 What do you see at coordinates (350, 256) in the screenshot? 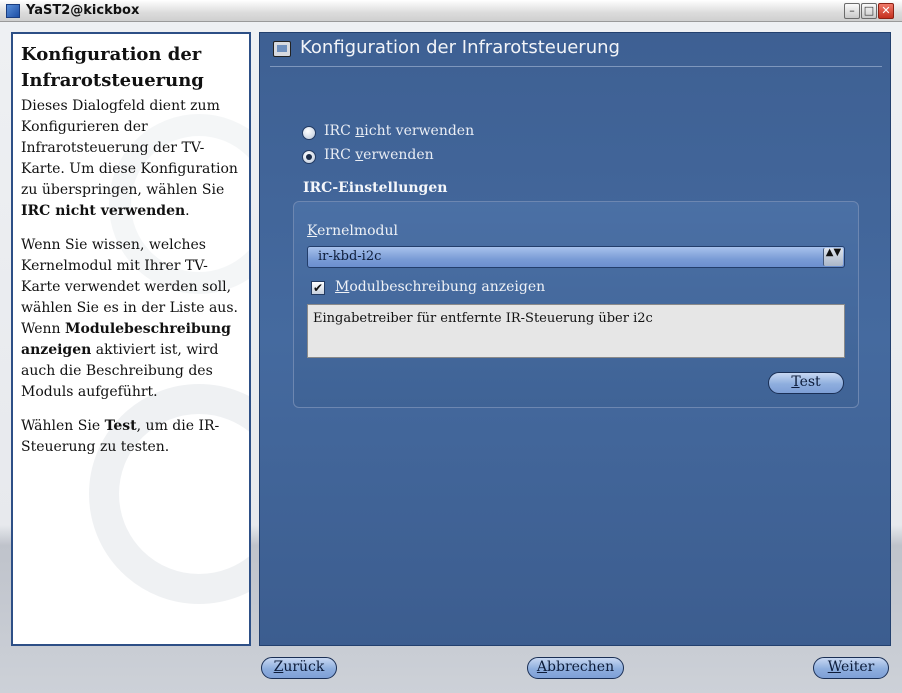
I see `select-value: ir-kbd-i2c` at bounding box center [350, 256].